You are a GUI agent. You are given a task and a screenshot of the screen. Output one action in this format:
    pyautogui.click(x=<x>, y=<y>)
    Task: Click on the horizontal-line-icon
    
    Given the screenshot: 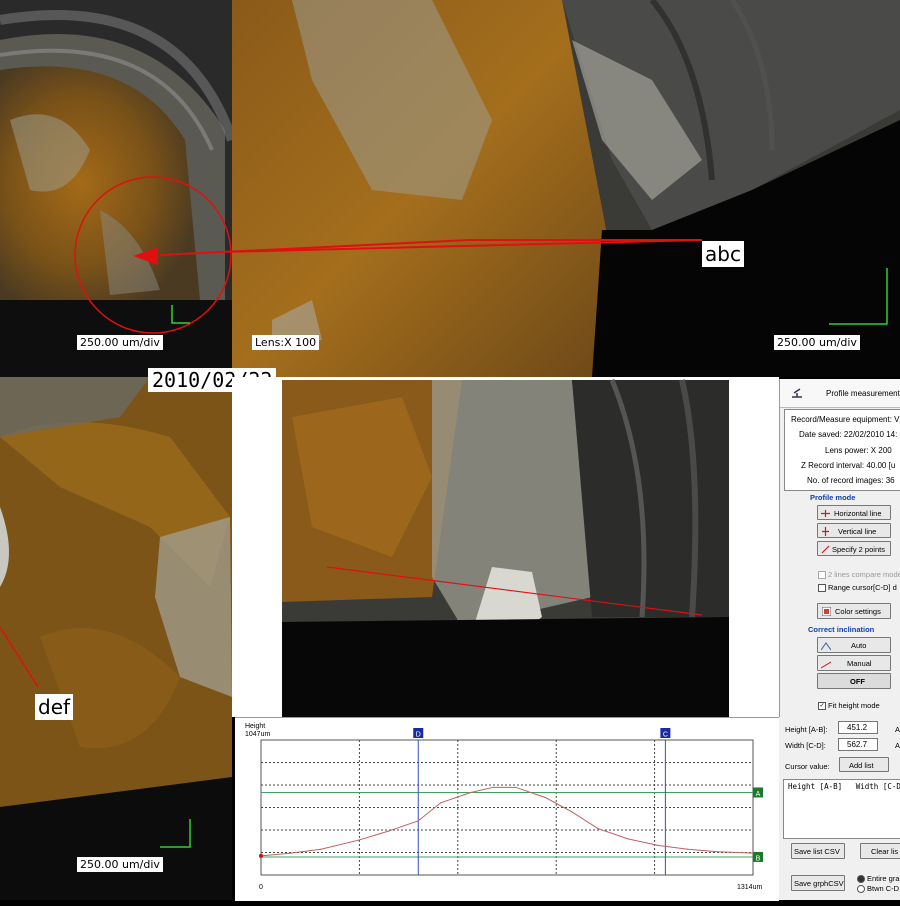 What is the action you would take?
    pyautogui.click(x=825, y=513)
    